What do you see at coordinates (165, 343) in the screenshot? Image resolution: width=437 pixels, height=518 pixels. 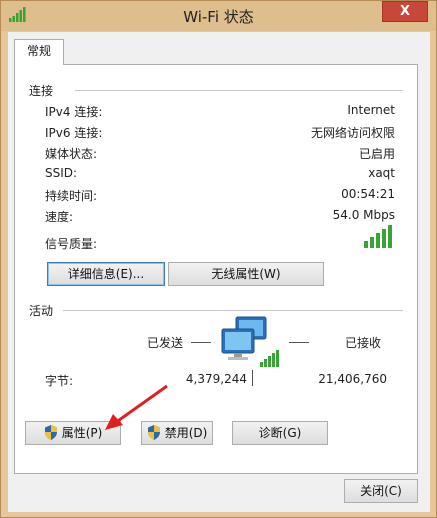 I see `sent-label: 已发送` at bounding box center [165, 343].